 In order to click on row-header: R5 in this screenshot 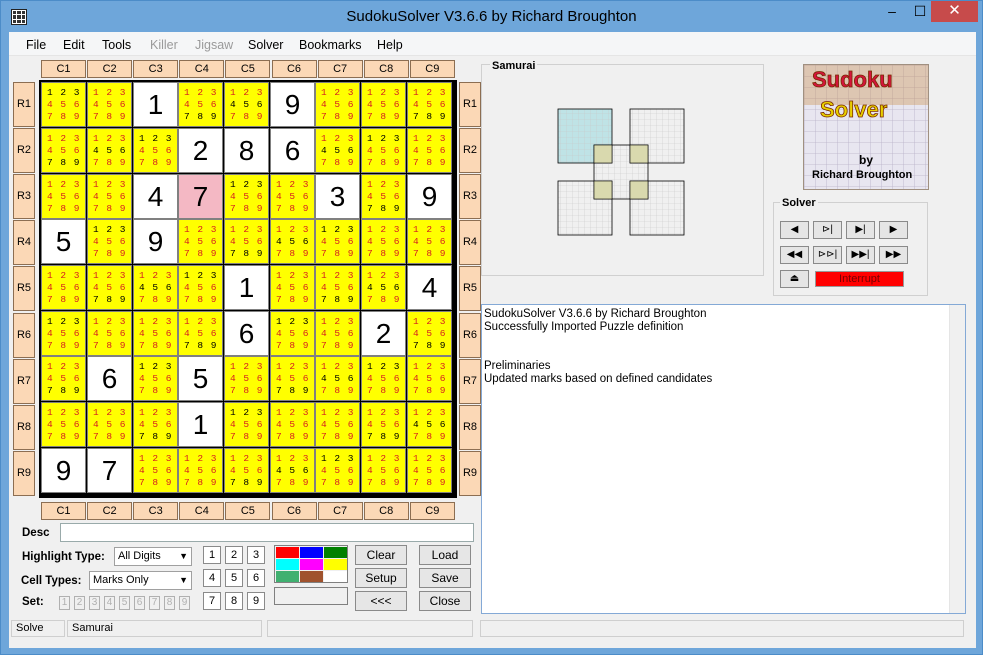, I will do `click(470, 289)`.